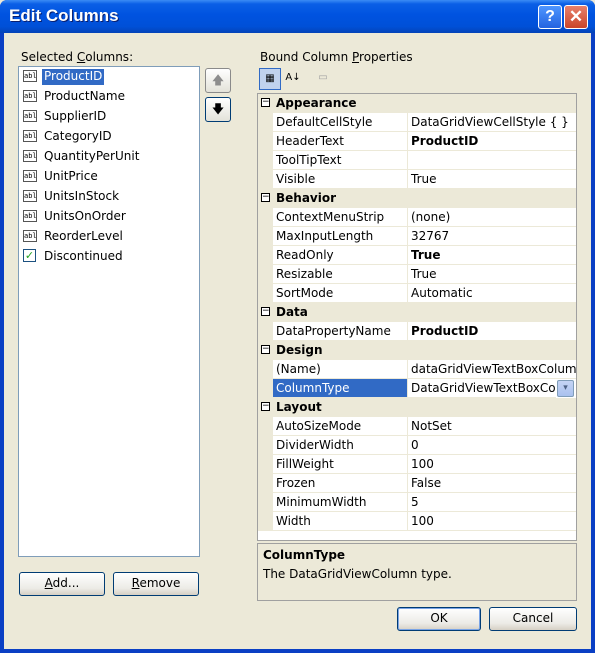 The width and height of the screenshot is (595, 653). What do you see at coordinates (340, 369) in the screenshot?
I see `property-name: (Name)` at bounding box center [340, 369].